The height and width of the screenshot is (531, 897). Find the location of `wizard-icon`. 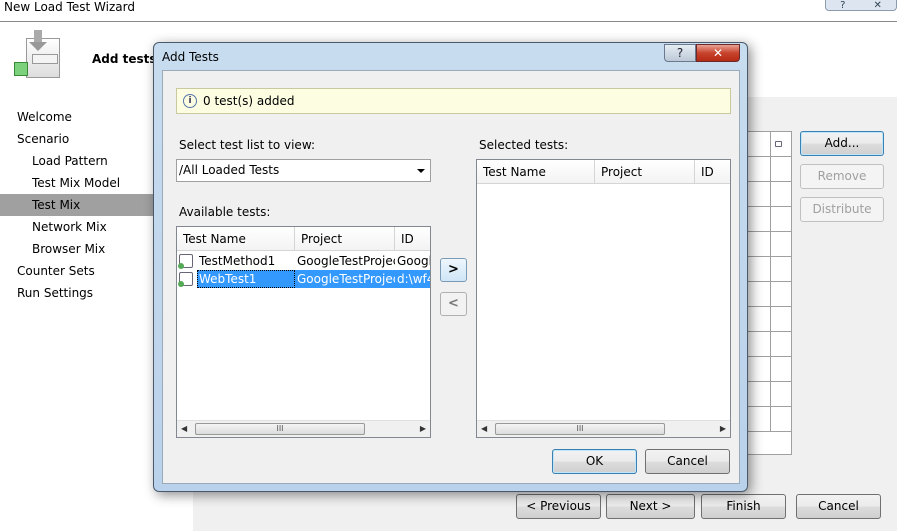

wizard-icon is located at coordinates (39, 55).